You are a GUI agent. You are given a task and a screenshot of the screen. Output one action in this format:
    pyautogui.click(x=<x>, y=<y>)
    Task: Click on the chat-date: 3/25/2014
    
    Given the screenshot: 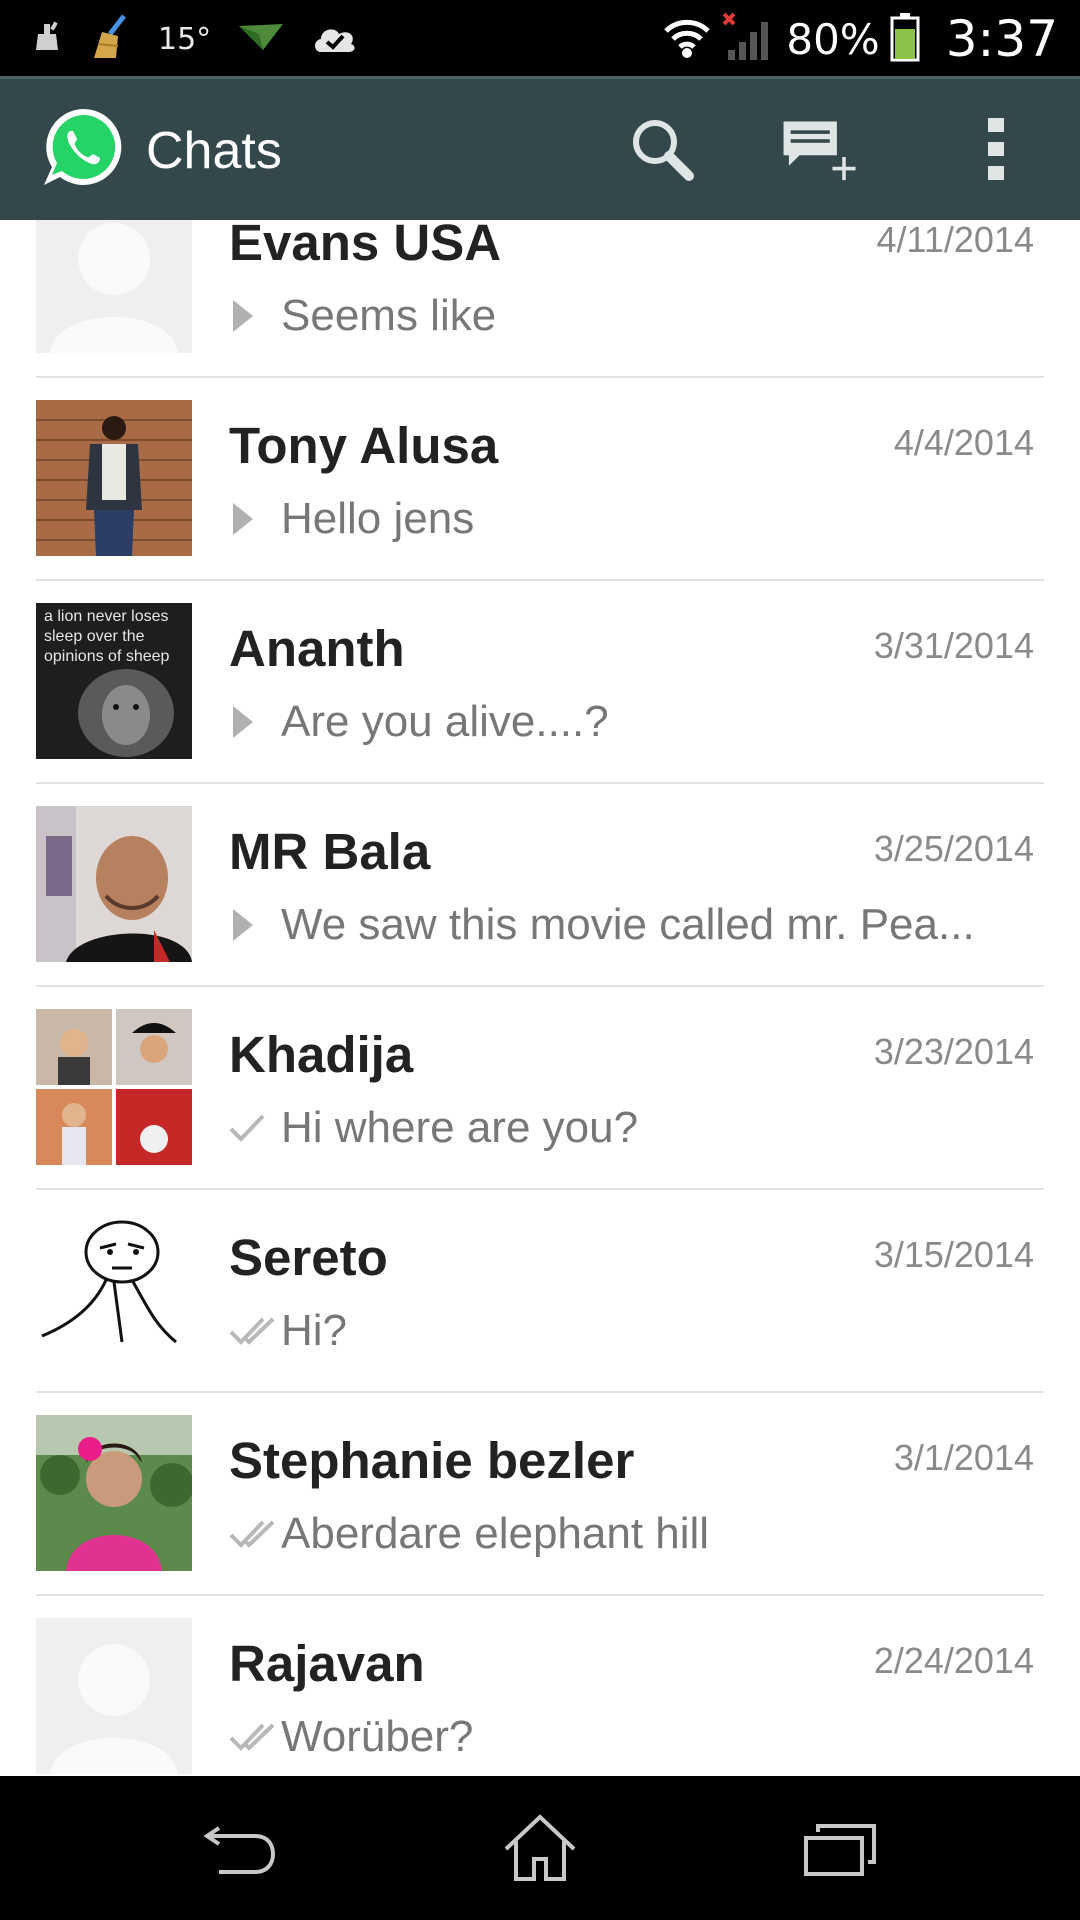 What is the action you would take?
    pyautogui.click(x=953, y=848)
    